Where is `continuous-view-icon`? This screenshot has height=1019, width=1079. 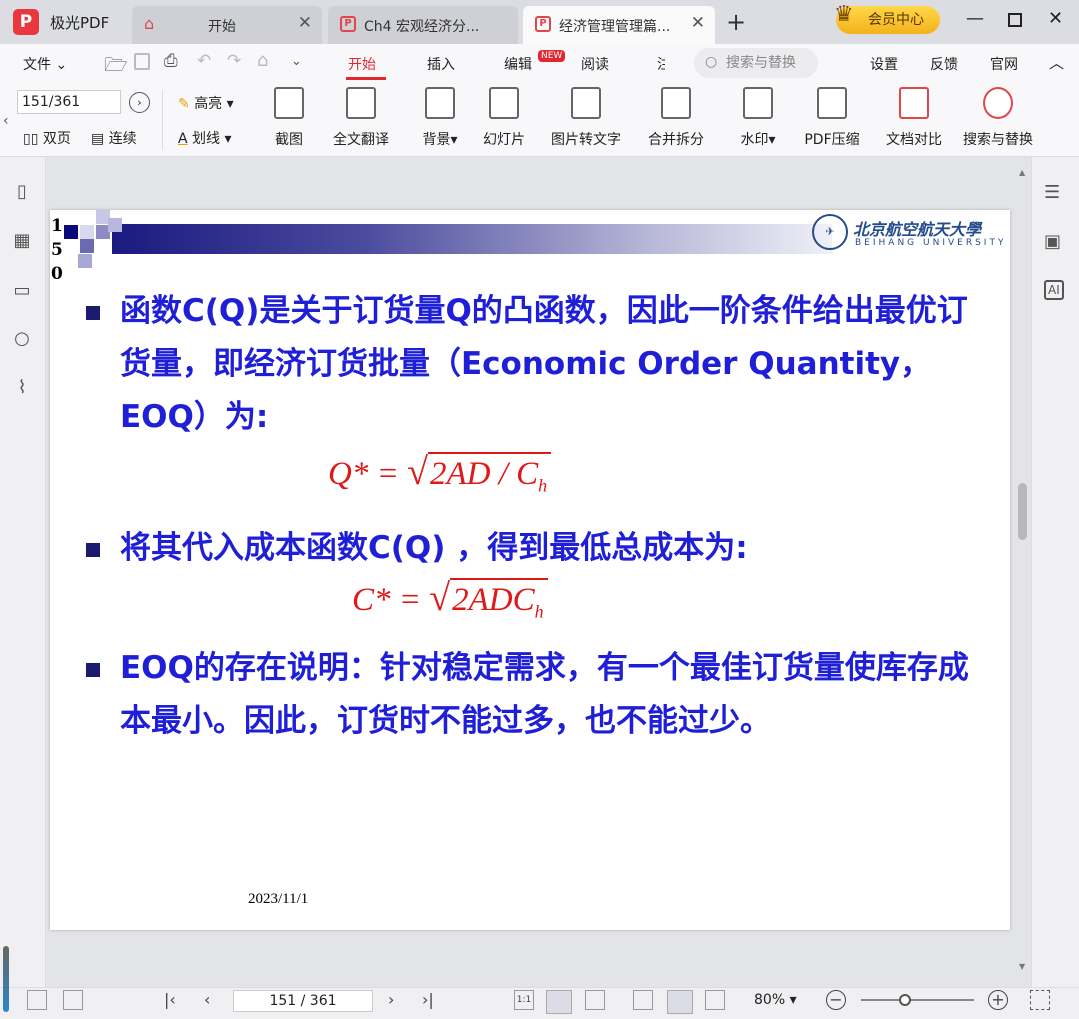
continuous-view-icon is located at coordinates (680, 1002).